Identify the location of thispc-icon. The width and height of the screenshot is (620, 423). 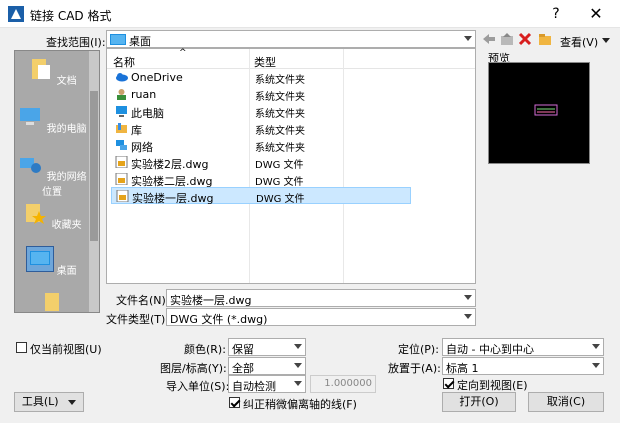
(121, 111).